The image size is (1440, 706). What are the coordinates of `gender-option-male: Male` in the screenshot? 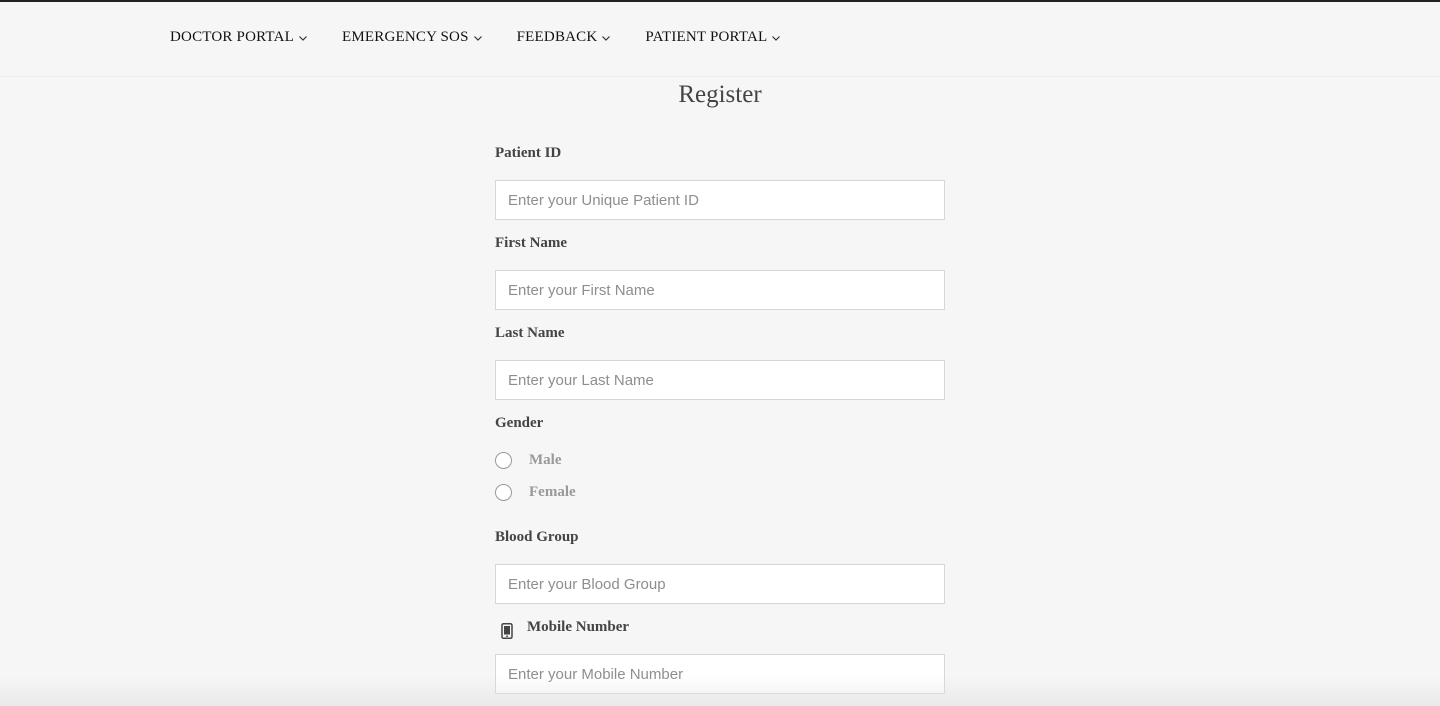 It's located at (528, 460).